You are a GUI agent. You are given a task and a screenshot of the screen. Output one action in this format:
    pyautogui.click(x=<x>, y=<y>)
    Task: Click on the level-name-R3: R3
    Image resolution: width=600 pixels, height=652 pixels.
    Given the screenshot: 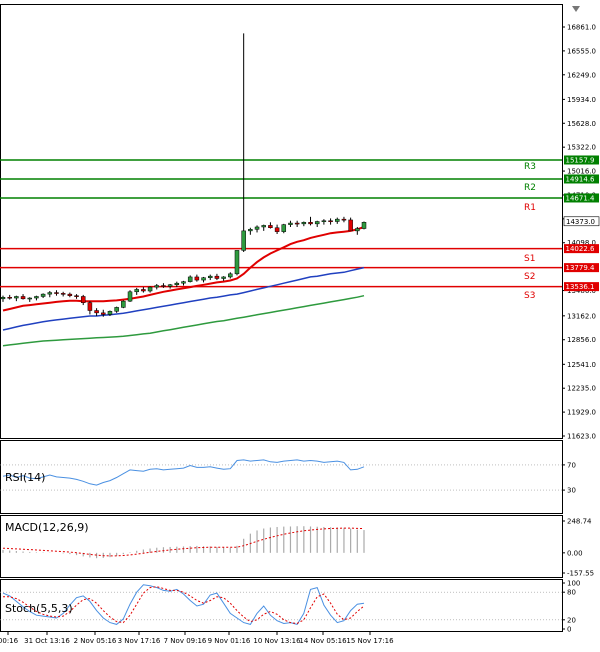 What is the action you would take?
    pyautogui.click(x=530, y=167)
    